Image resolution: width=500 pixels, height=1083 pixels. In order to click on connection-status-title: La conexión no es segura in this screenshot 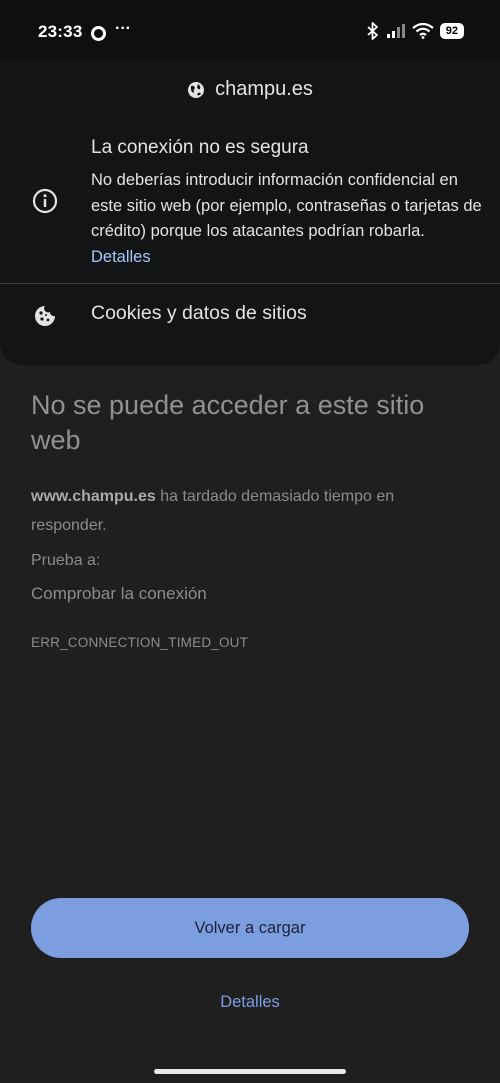, I will do `click(200, 148)`.